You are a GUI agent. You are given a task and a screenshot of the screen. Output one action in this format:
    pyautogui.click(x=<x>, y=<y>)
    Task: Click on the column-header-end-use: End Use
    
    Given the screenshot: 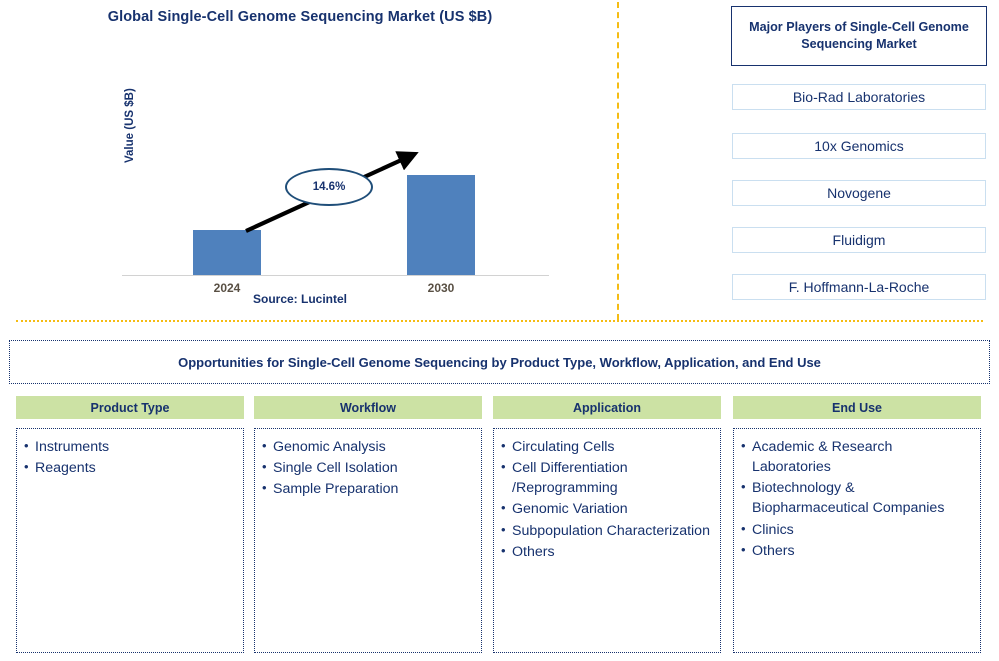 What is the action you would take?
    pyautogui.click(x=857, y=407)
    